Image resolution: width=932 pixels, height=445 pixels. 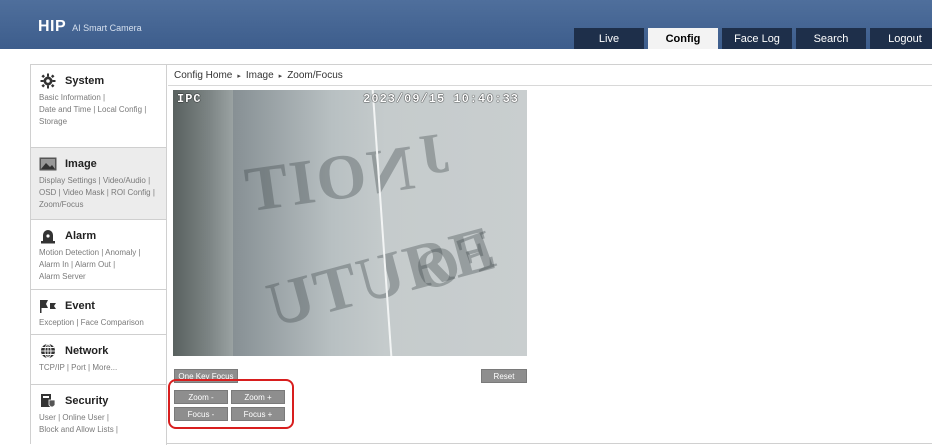 I want to click on zoom-minus-button: Zoom -, so click(x=201, y=397).